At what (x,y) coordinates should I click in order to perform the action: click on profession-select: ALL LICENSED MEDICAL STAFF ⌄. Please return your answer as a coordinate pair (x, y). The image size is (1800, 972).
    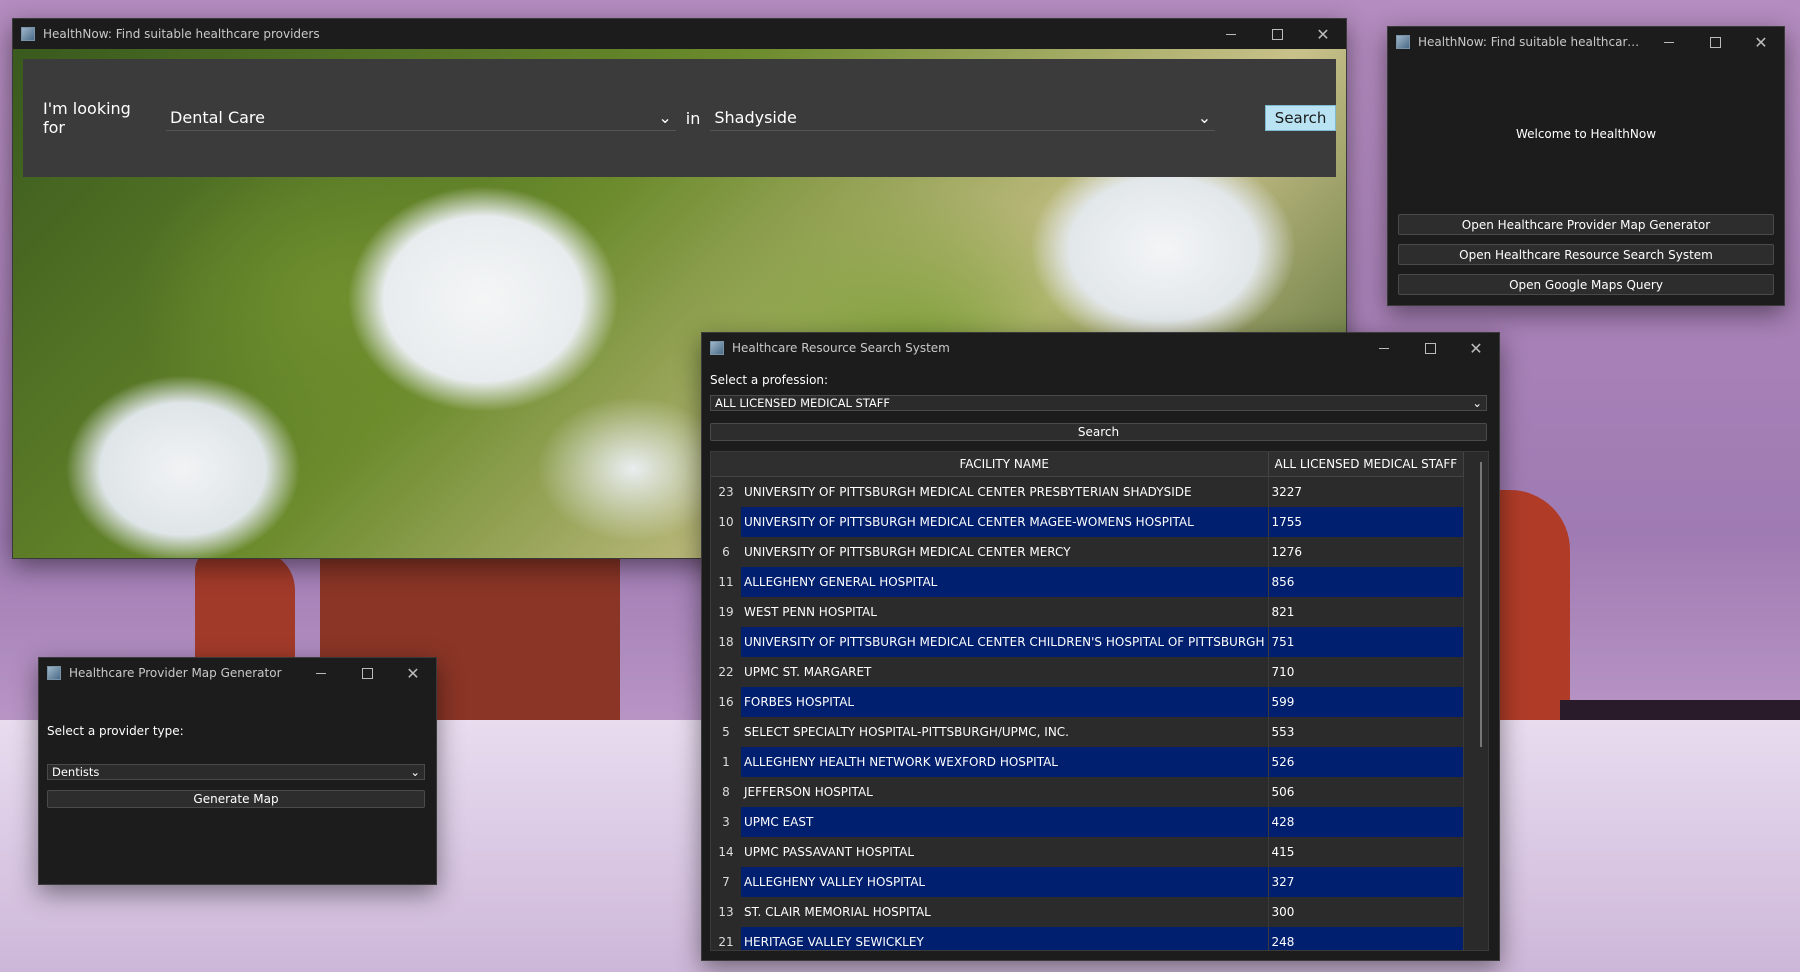
    Looking at the image, I should click on (1098, 403).